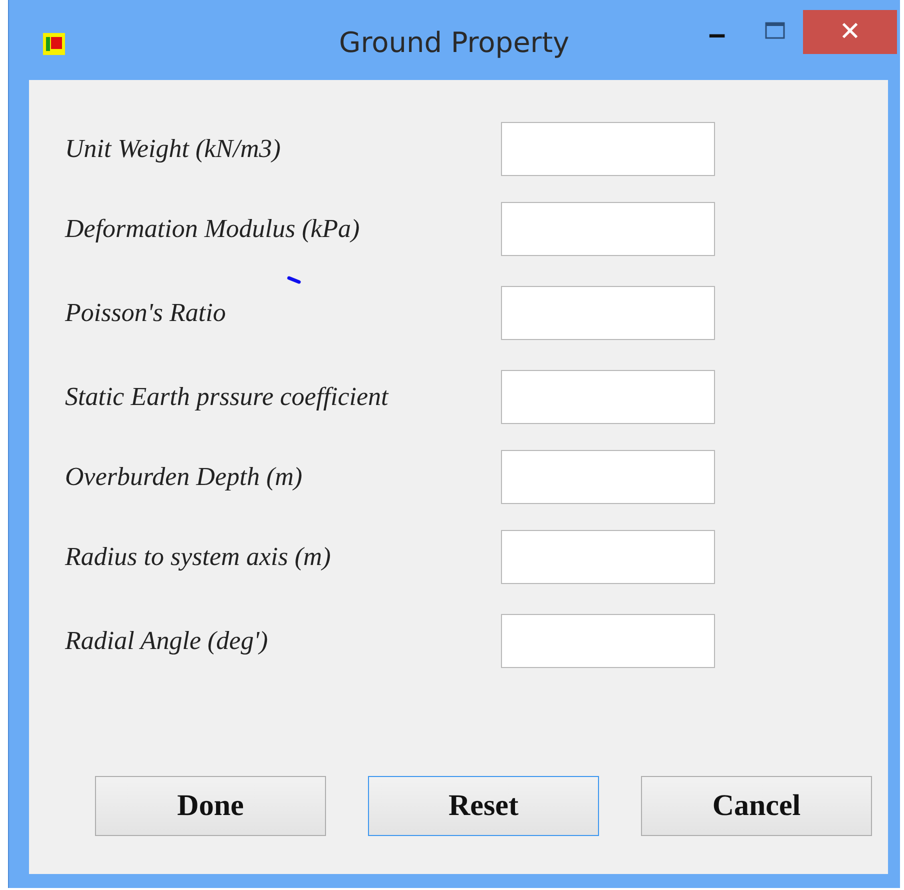  I want to click on stroke-mark, so click(294, 280).